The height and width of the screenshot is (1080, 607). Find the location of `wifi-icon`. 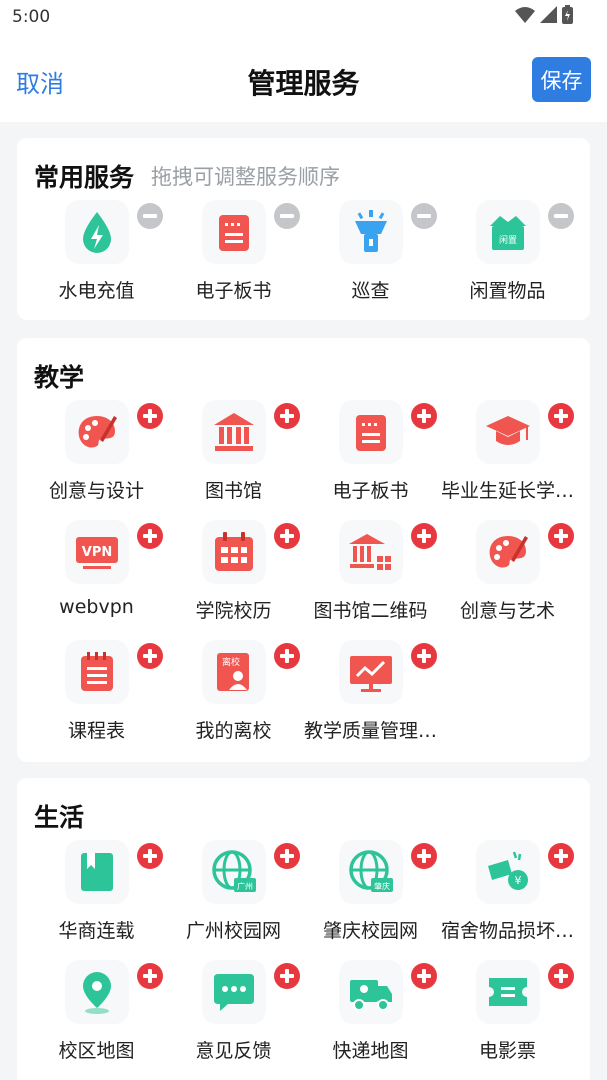

wifi-icon is located at coordinates (525, 14).